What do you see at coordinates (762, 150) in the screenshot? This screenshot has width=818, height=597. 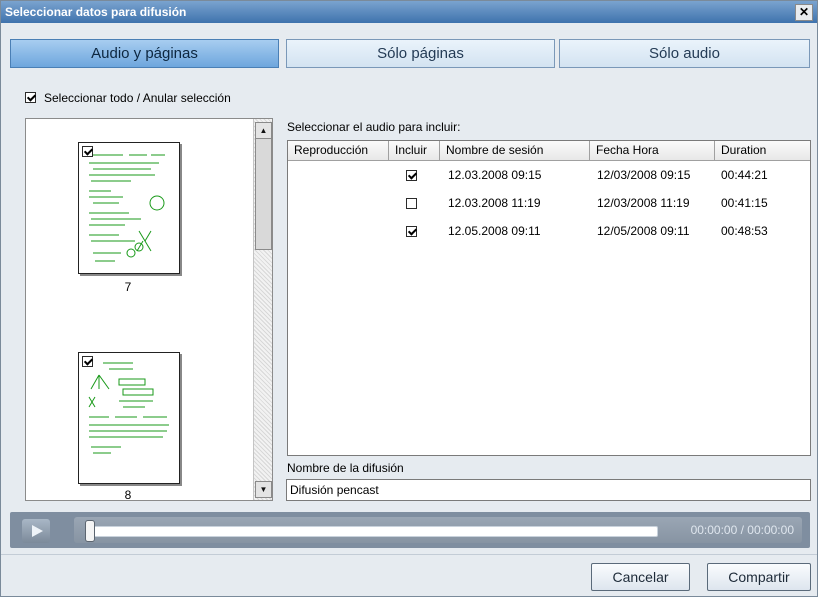 I see `column-duration: Duration` at bounding box center [762, 150].